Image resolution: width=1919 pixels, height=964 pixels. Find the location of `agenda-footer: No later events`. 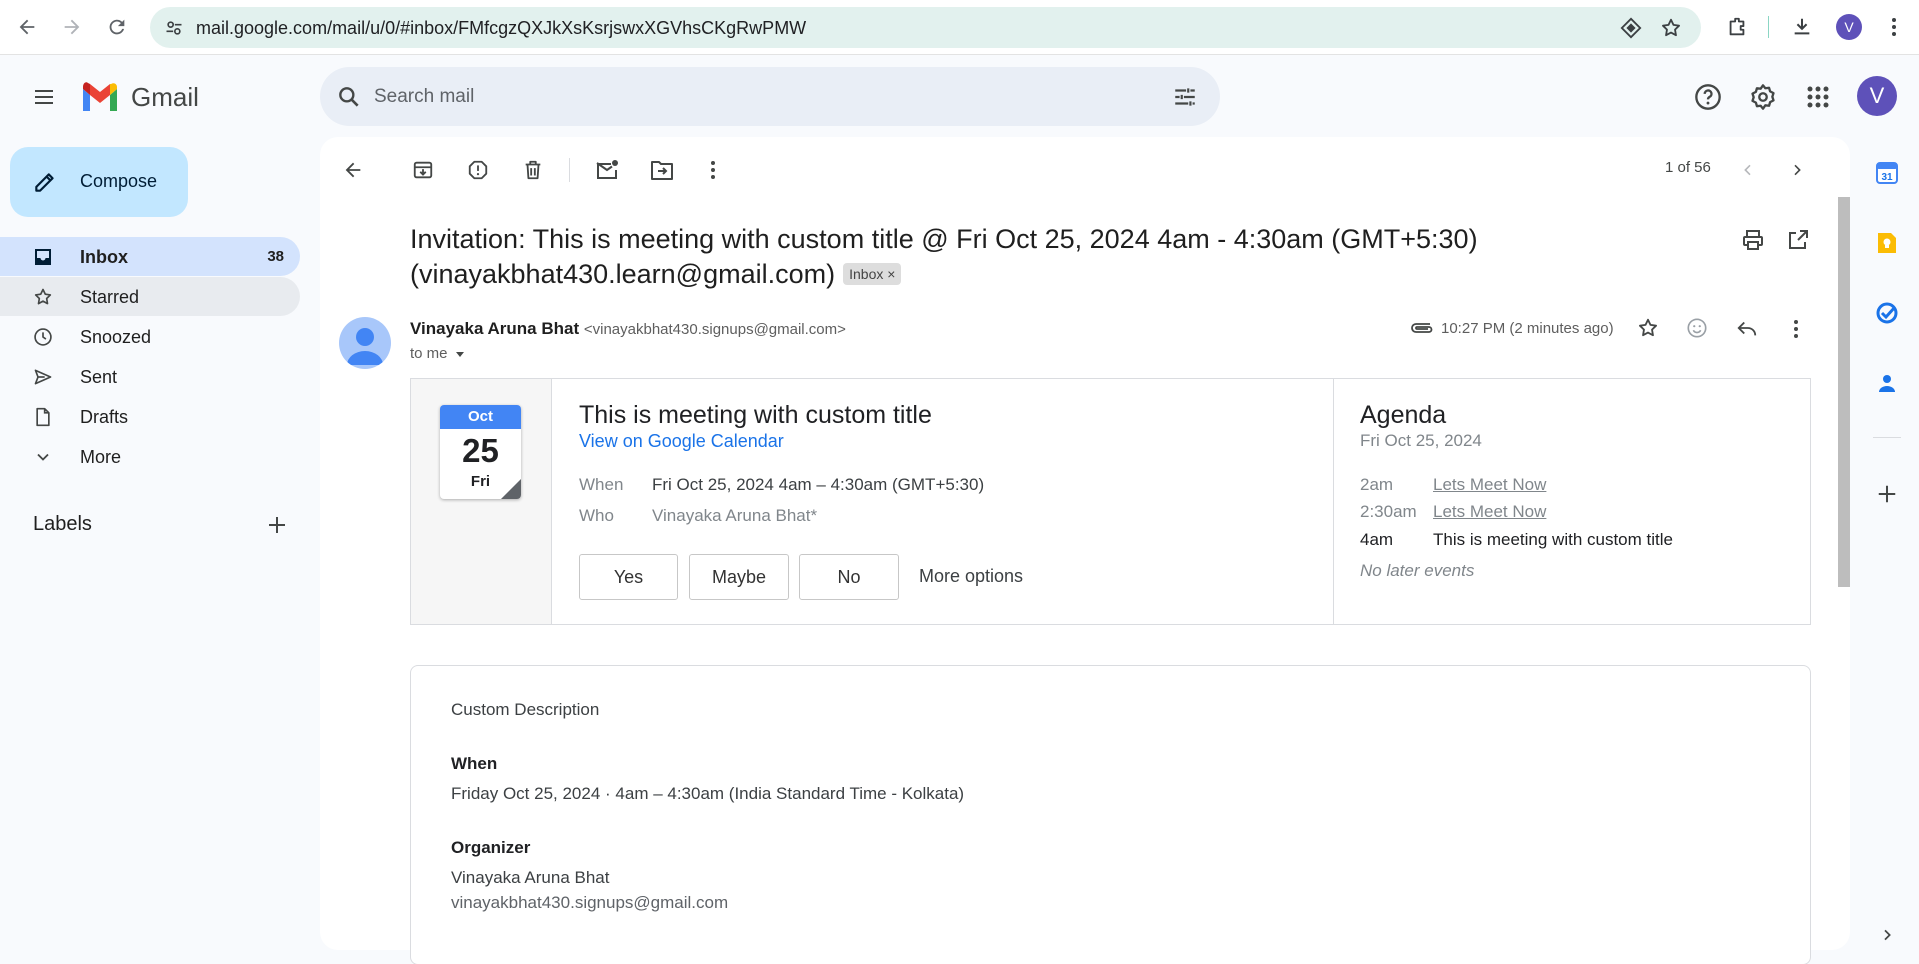

agenda-footer: No later events is located at coordinates (1417, 570).